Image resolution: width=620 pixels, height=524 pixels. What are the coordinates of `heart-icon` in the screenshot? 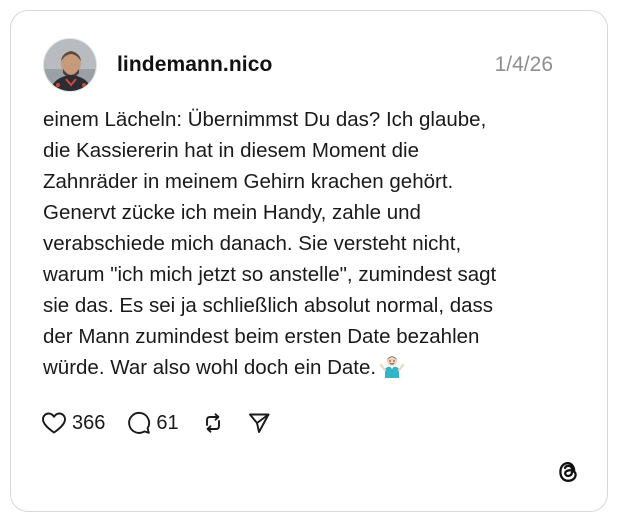 It's located at (54, 423).